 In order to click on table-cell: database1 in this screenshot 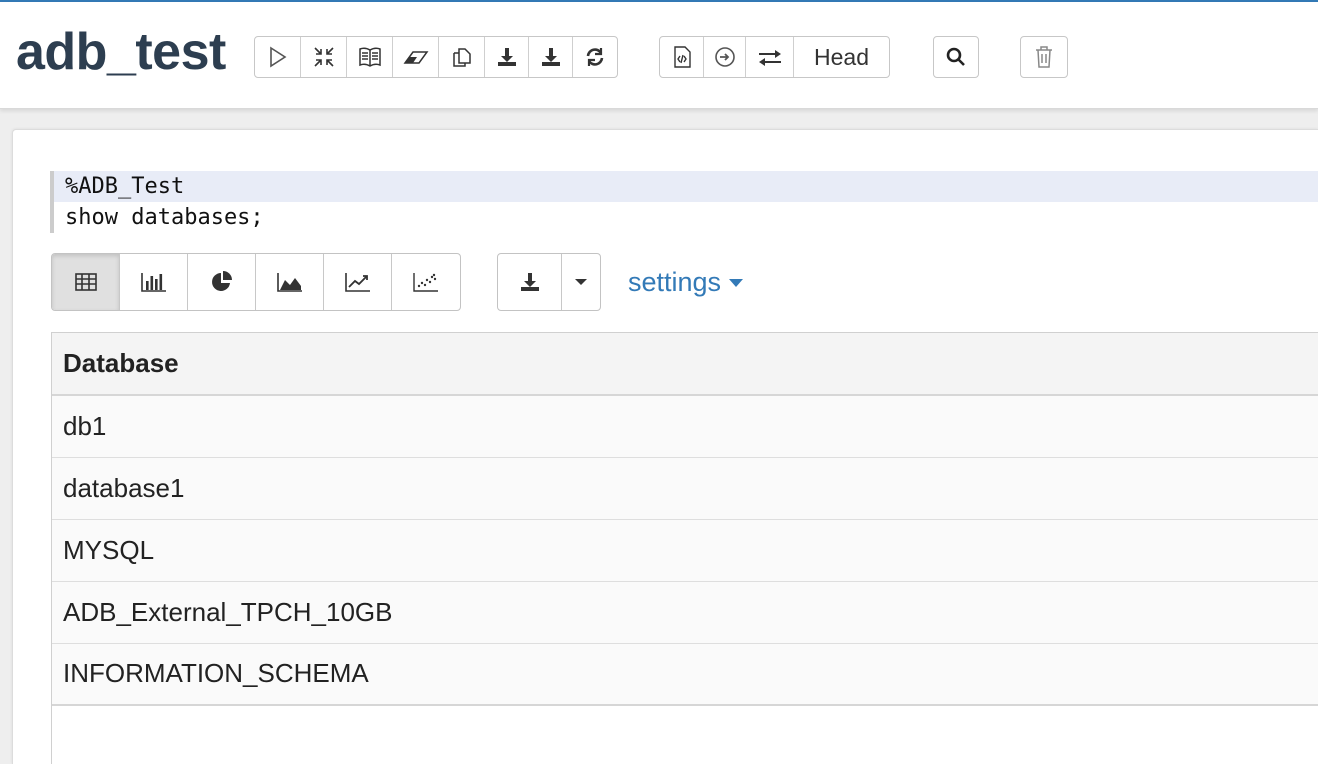, I will do `click(685, 488)`.